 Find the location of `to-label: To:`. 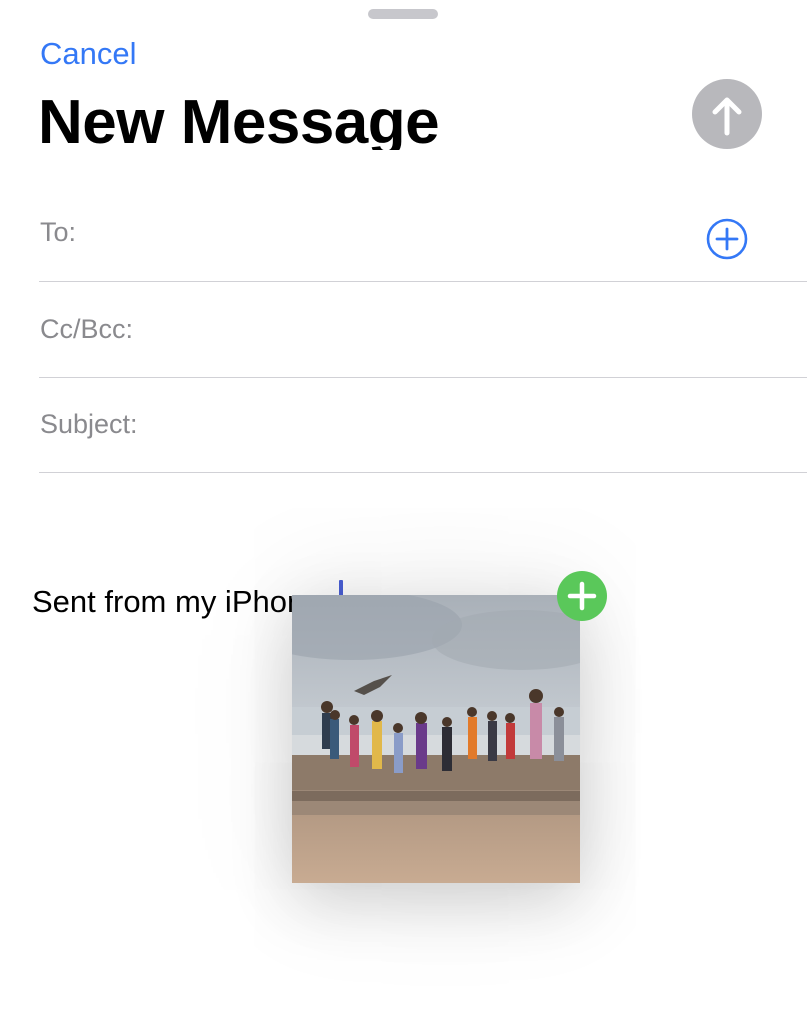

to-label: To: is located at coordinates (58, 232).